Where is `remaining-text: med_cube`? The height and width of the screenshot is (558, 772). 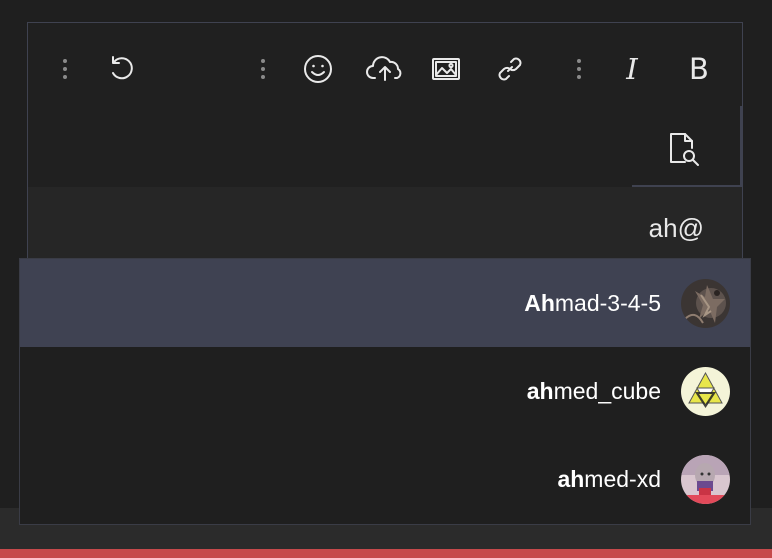 remaining-text: med_cube is located at coordinates (607, 390).